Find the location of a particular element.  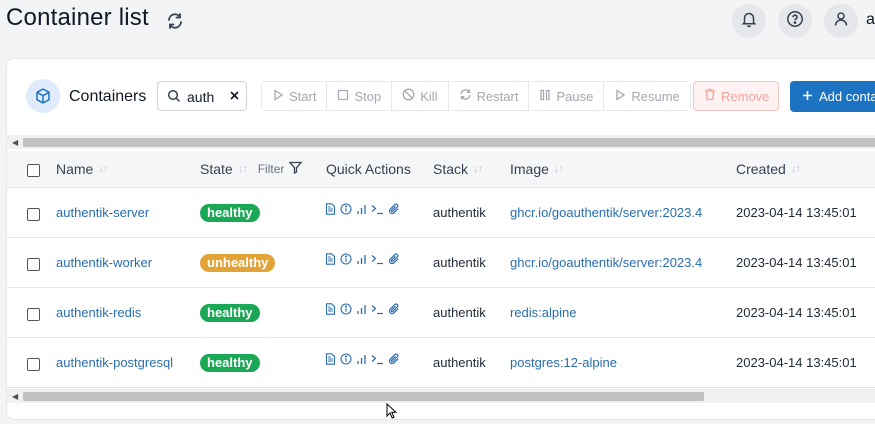

add-container-label: Add conta is located at coordinates (847, 96).